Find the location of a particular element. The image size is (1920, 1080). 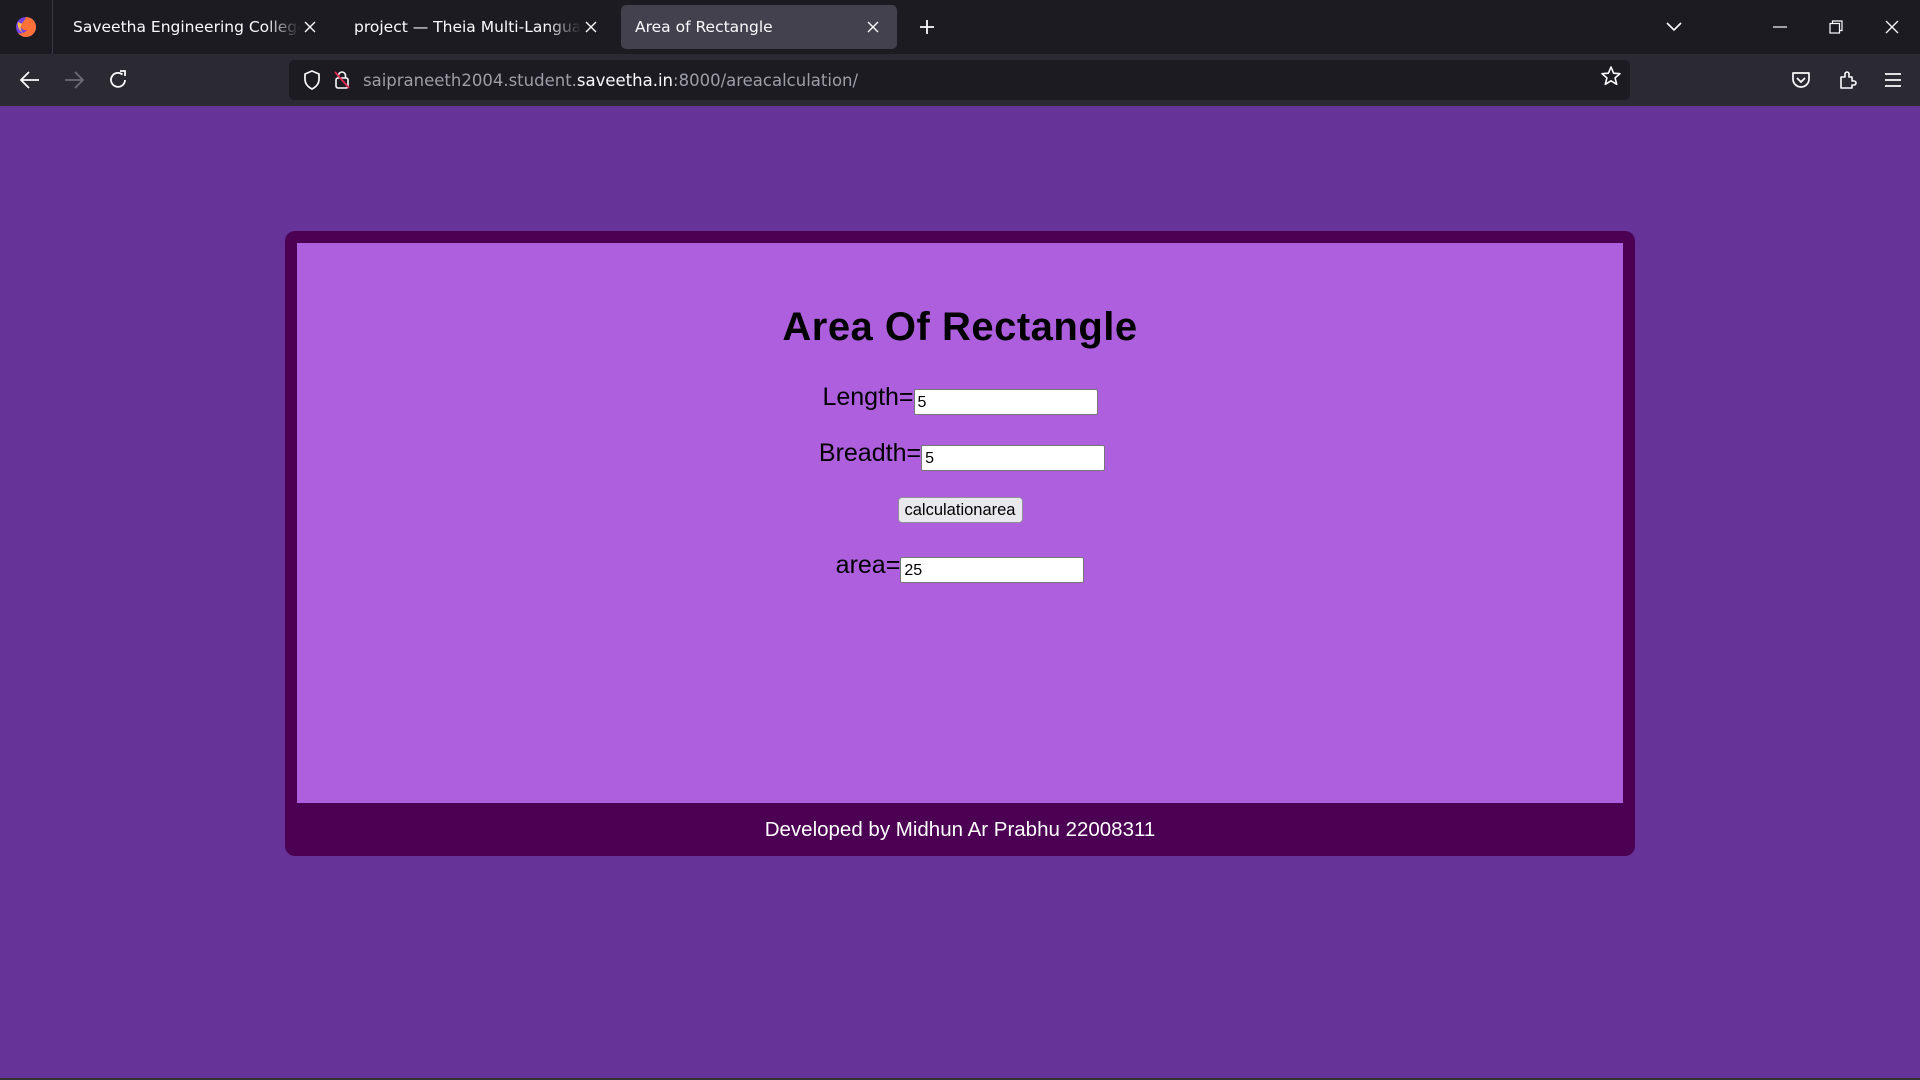

area-label: area= is located at coordinates (868, 565).